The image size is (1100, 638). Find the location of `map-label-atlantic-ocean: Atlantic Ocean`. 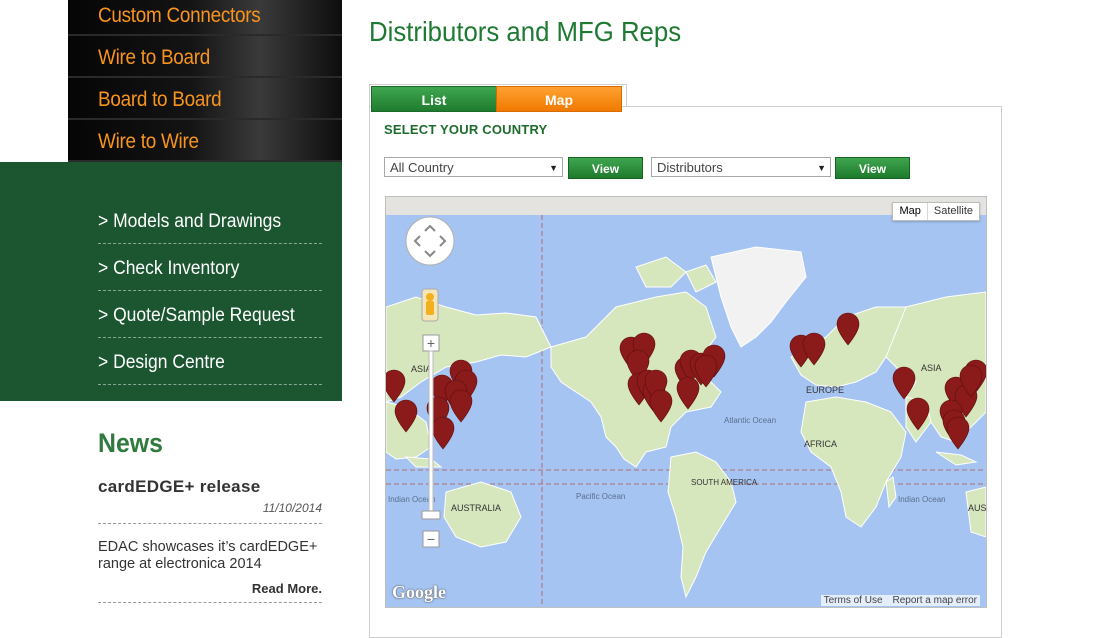

map-label-atlantic-ocean: Atlantic Ocean is located at coordinates (750, 420).